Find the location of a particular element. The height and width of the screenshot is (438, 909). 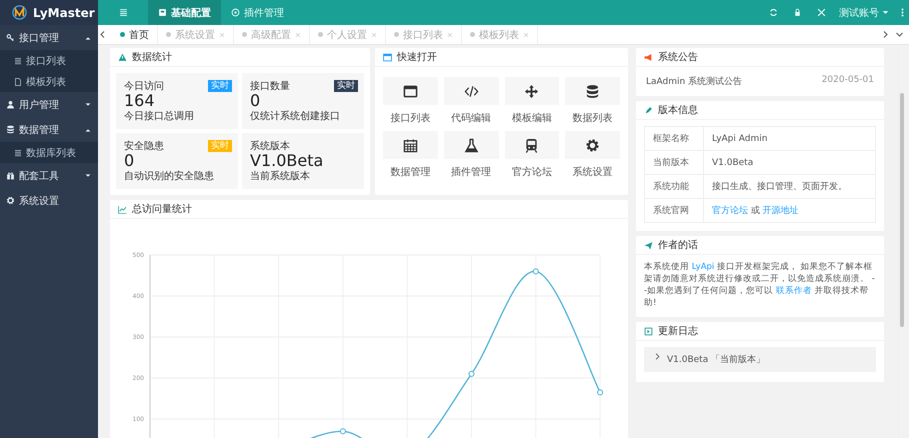

move-arrows-icon is located at coordinates (532, 91).